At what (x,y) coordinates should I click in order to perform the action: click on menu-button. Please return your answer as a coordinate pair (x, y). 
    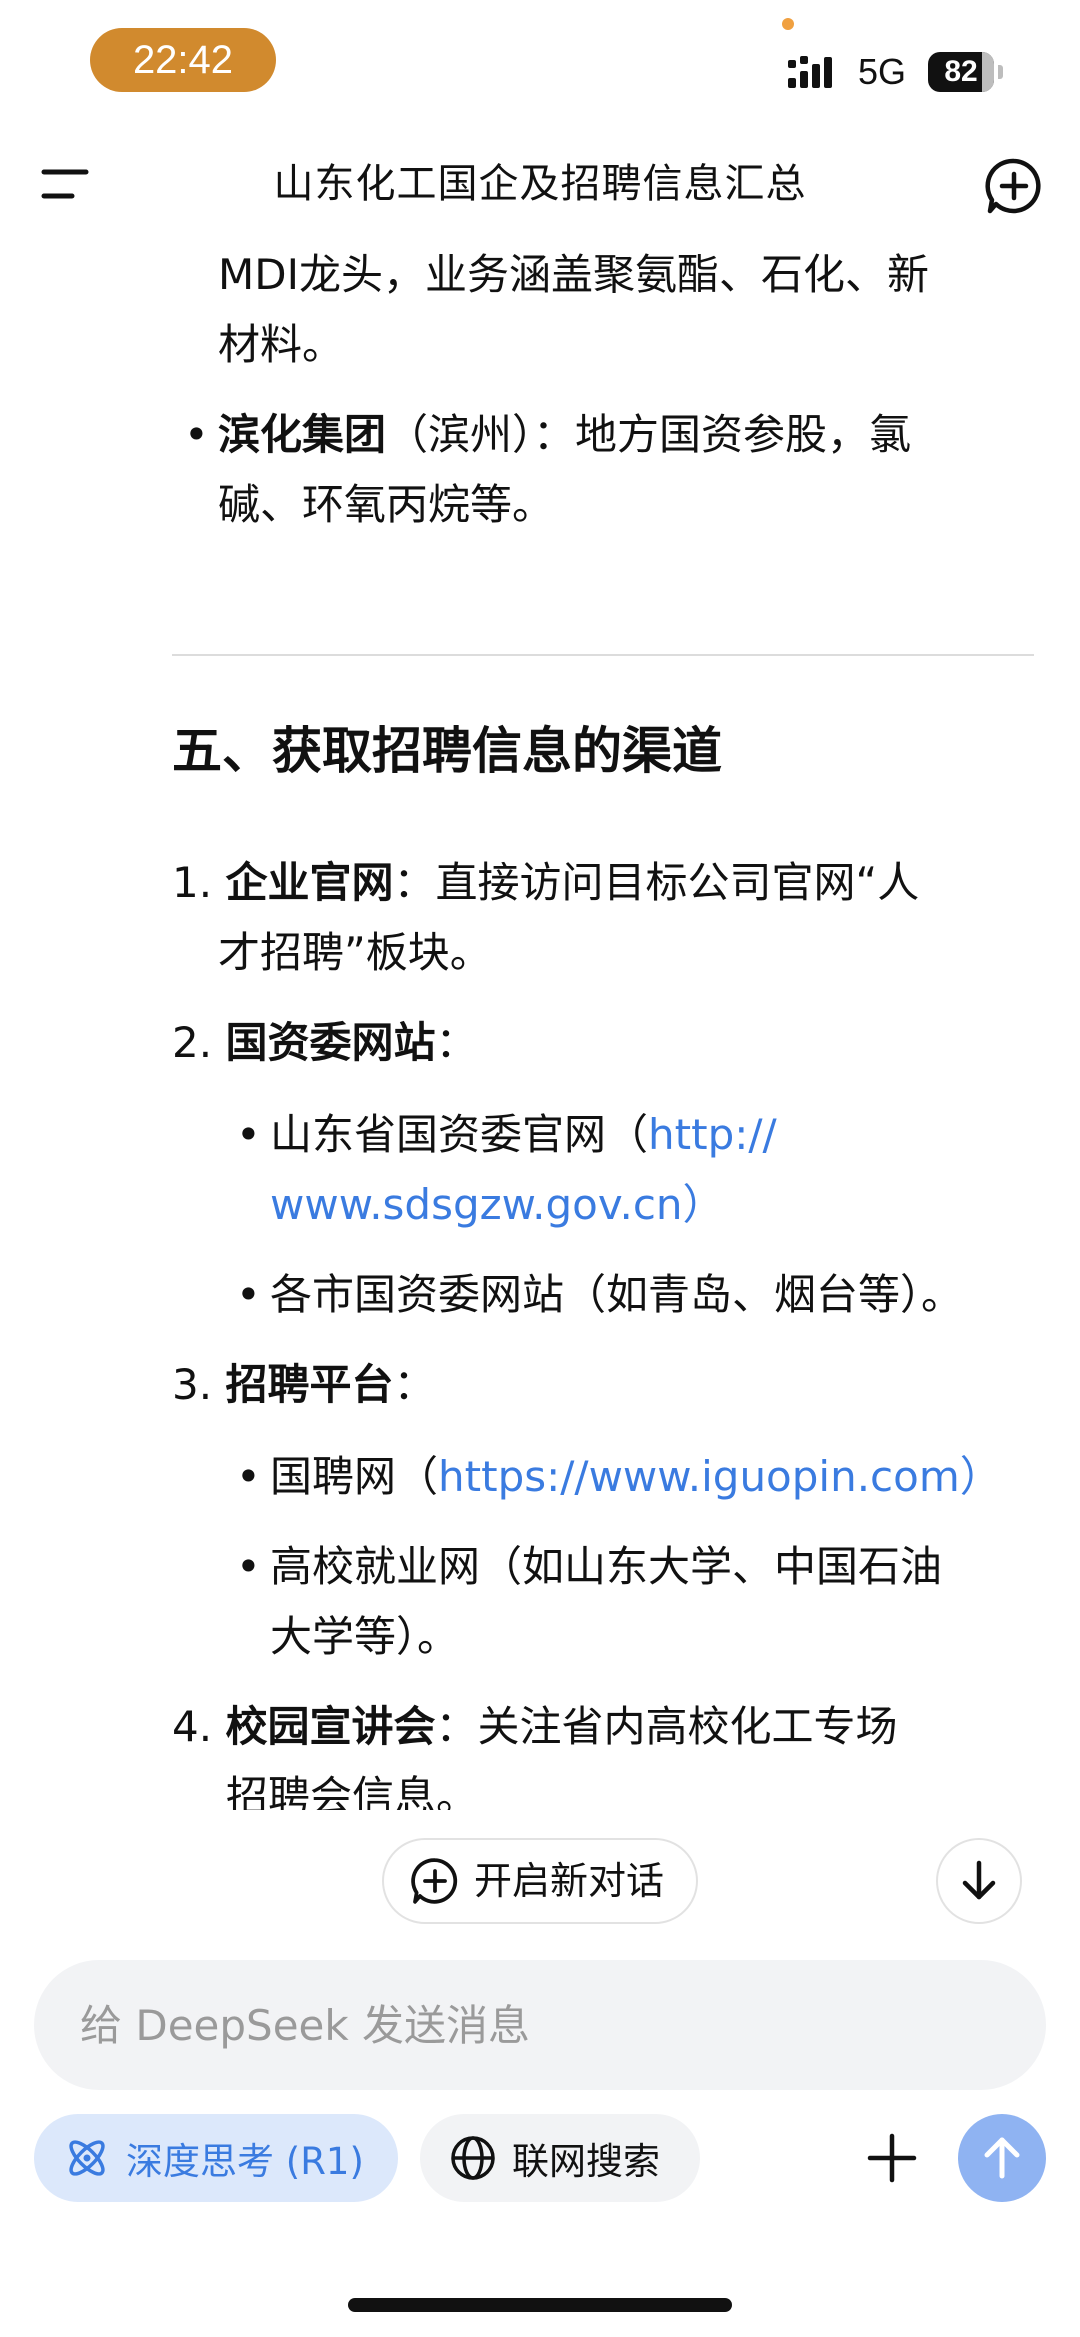
    Looking at the image, I should click on (68, 184).